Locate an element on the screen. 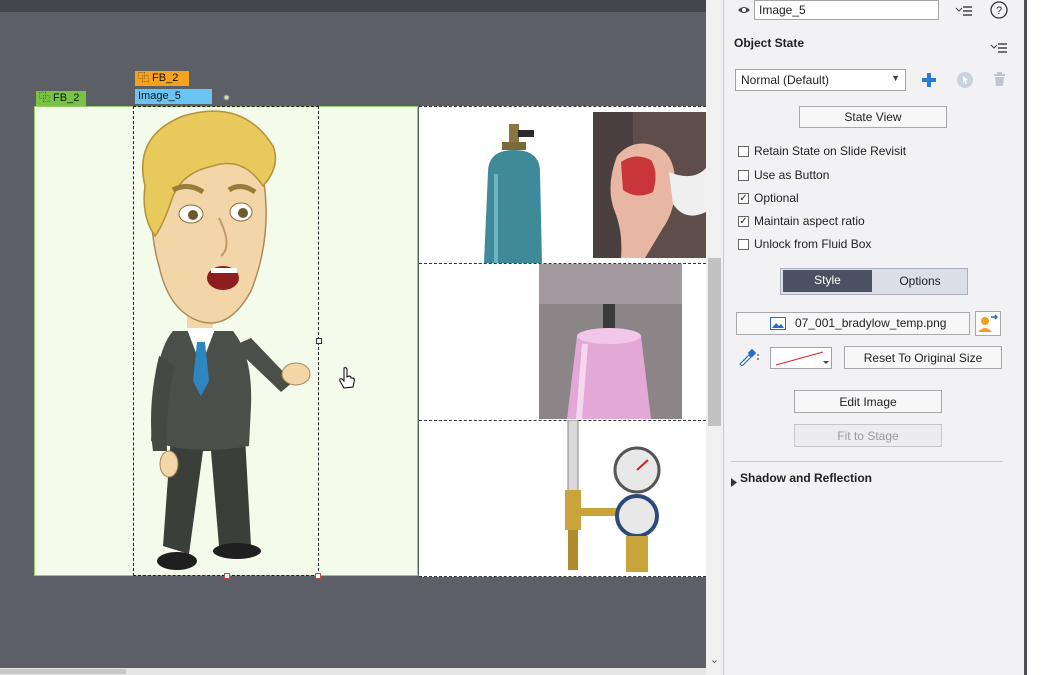 This screenshot has height=675, width=1050. swap-image-icon is located at coordinates (988, 323).